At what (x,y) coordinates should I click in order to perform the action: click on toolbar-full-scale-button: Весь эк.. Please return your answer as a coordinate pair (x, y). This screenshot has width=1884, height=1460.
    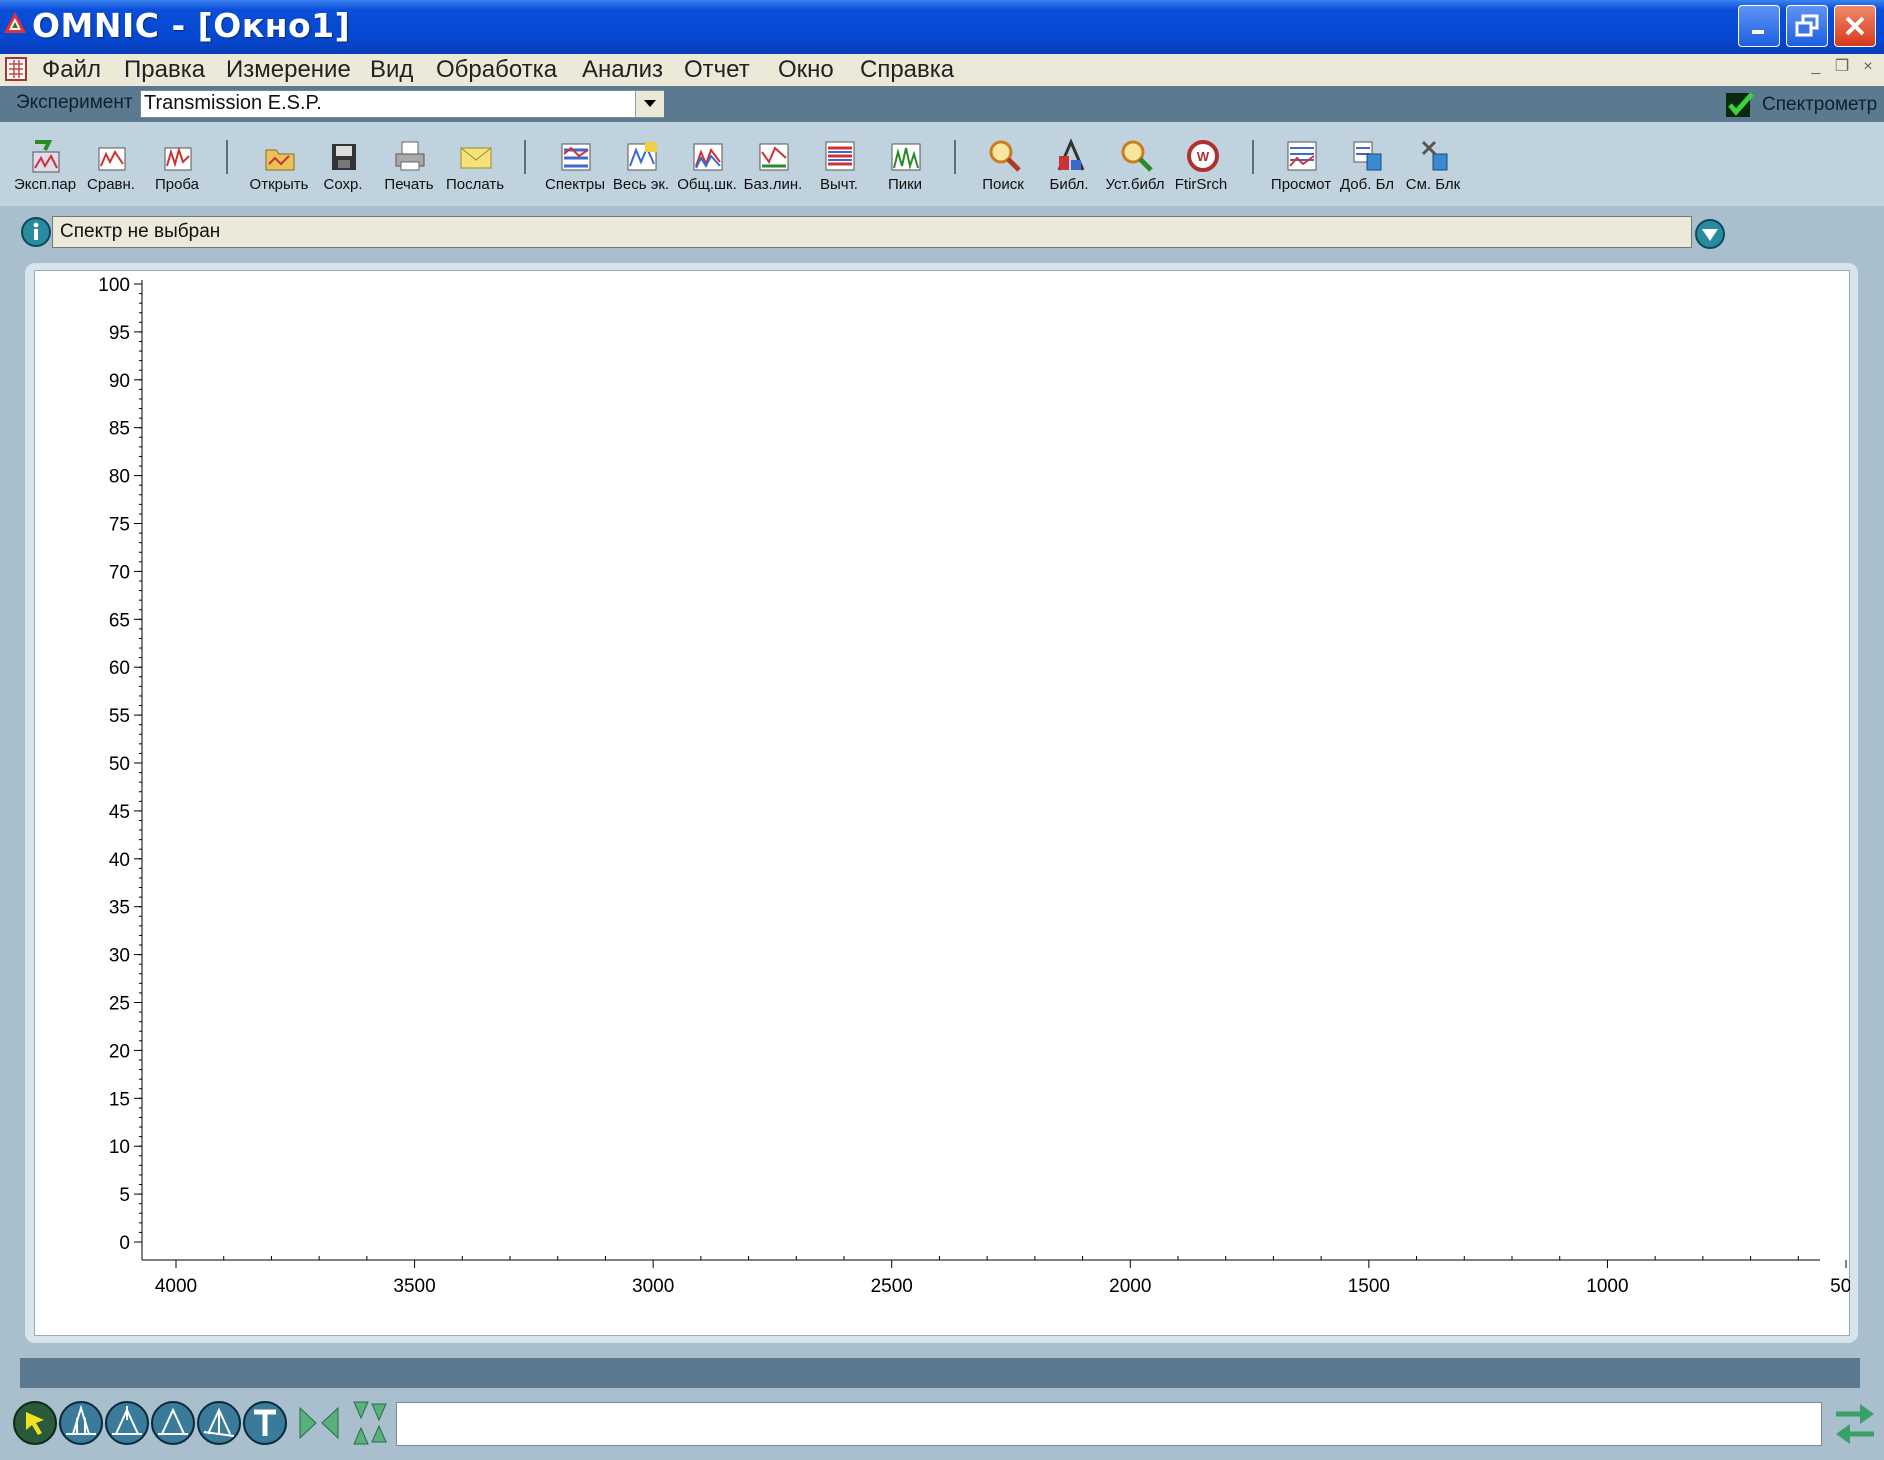
    Looking at the image, I should click on (641, 169).